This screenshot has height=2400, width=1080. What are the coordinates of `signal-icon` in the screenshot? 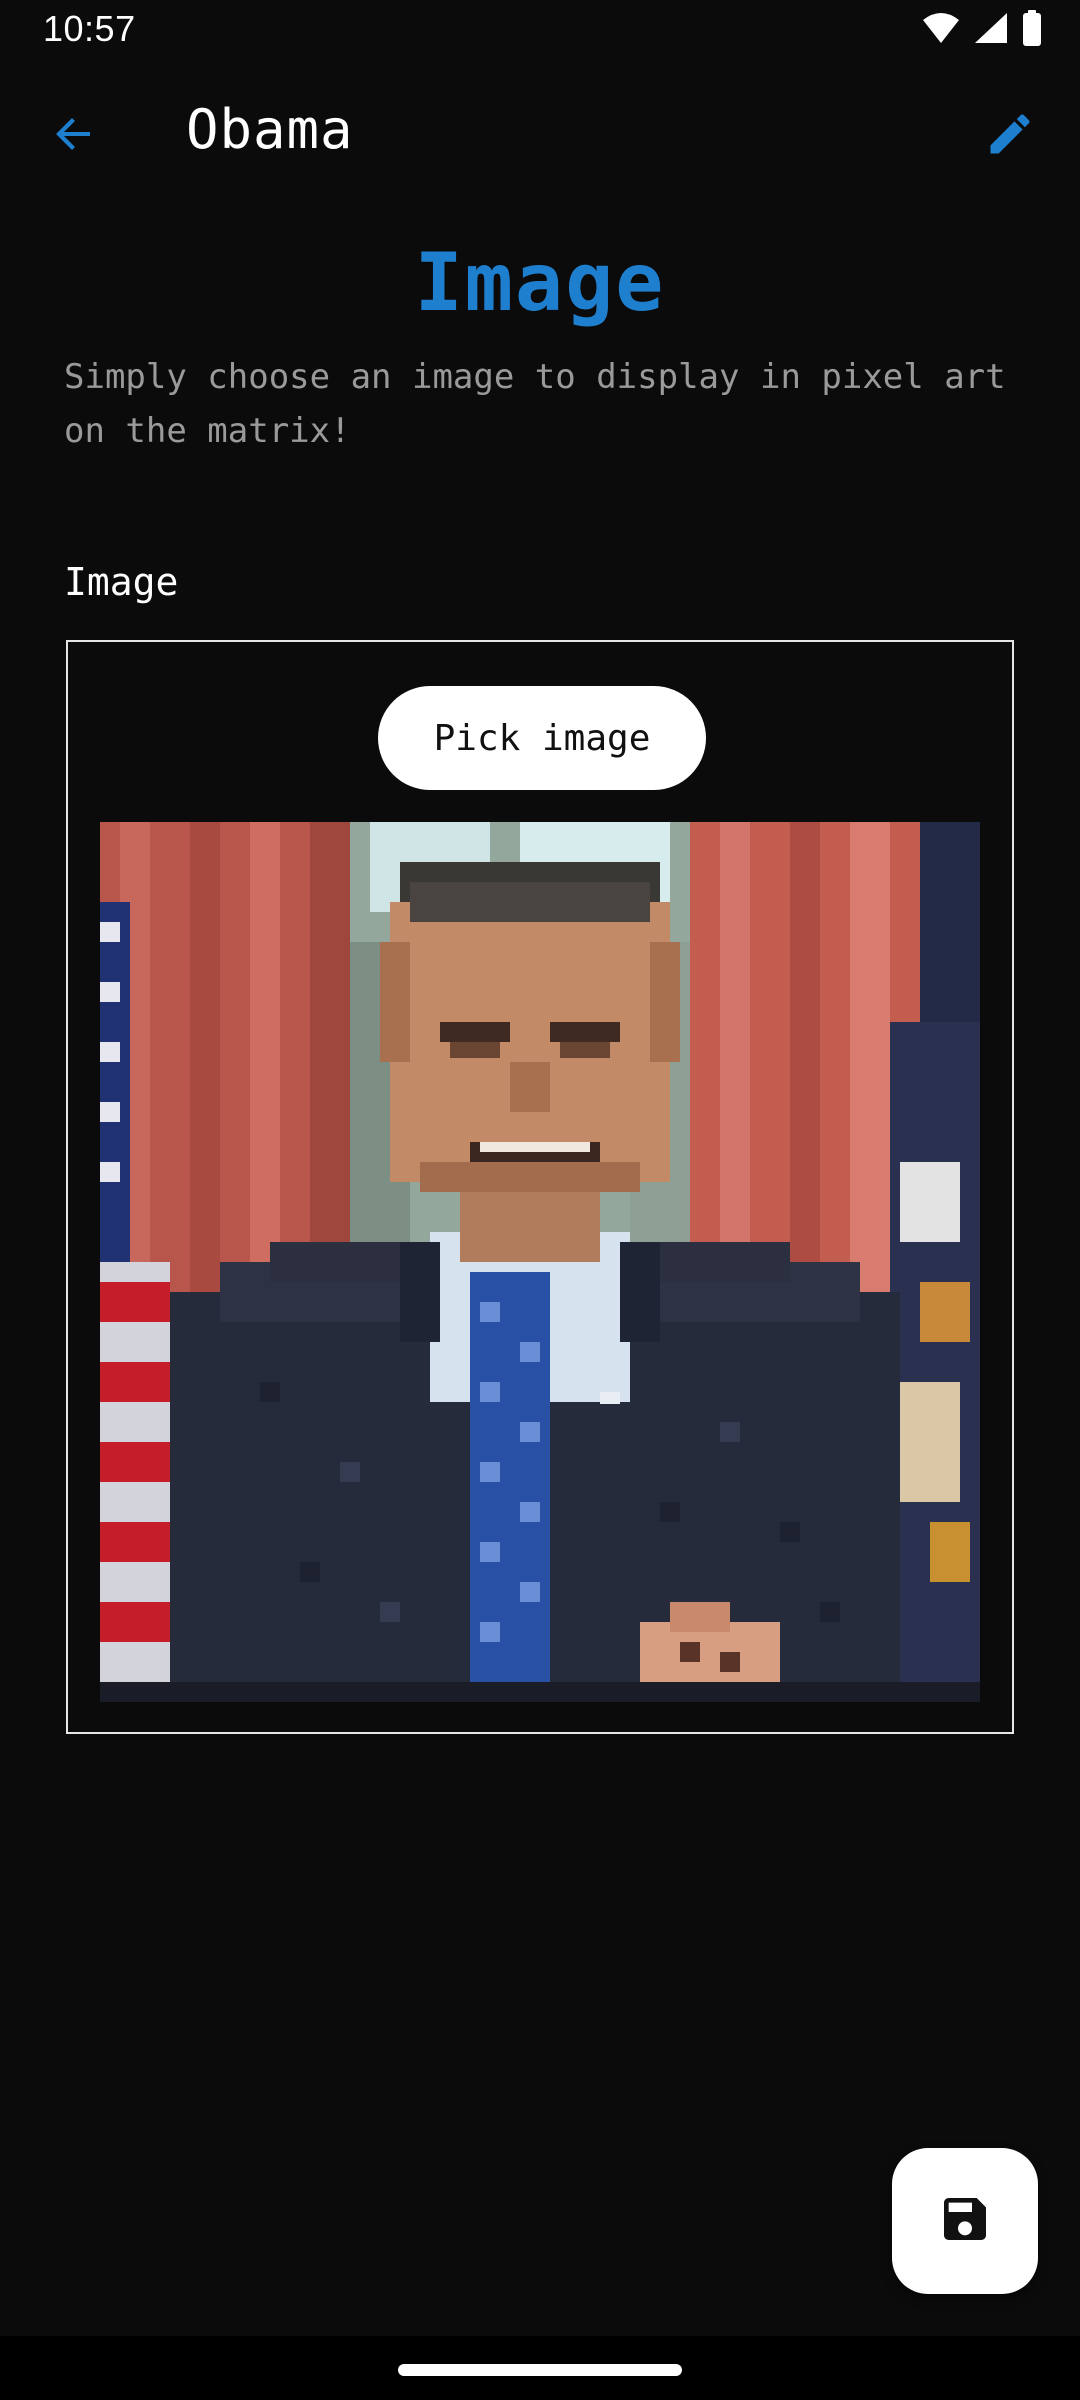 It's located at (991, 30).